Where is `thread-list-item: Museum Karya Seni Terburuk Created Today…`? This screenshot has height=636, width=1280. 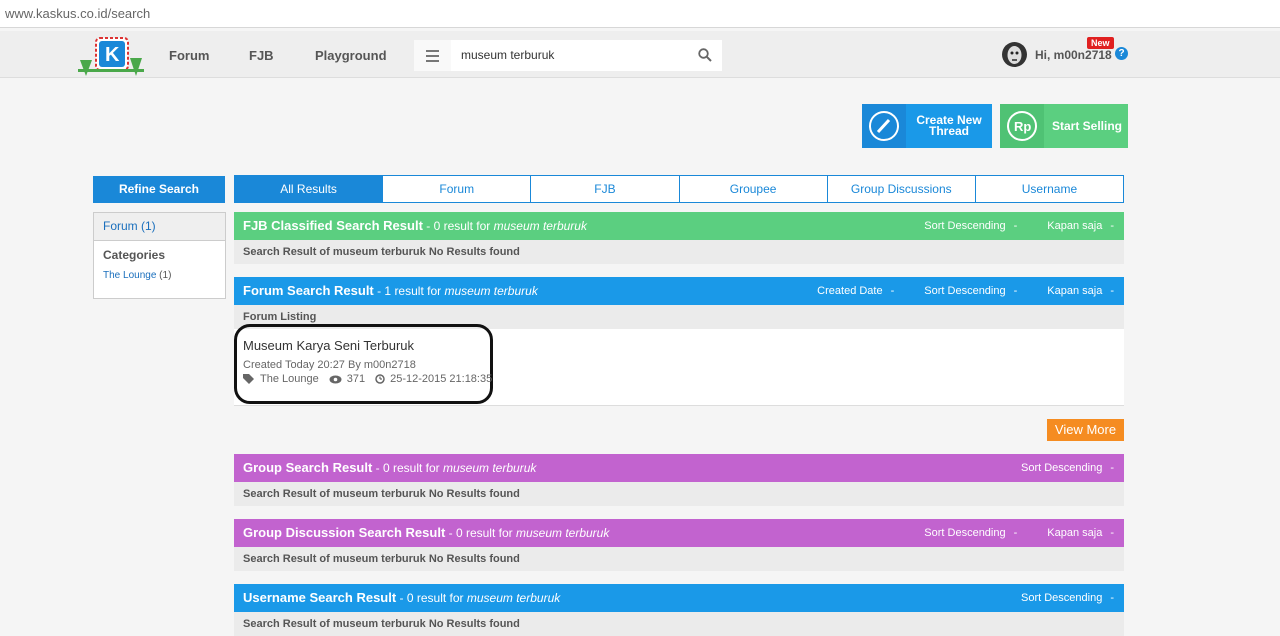 thread-list-item: Museum Karya Seni Terburuk Created Today… is located at coordinates (679, 365).